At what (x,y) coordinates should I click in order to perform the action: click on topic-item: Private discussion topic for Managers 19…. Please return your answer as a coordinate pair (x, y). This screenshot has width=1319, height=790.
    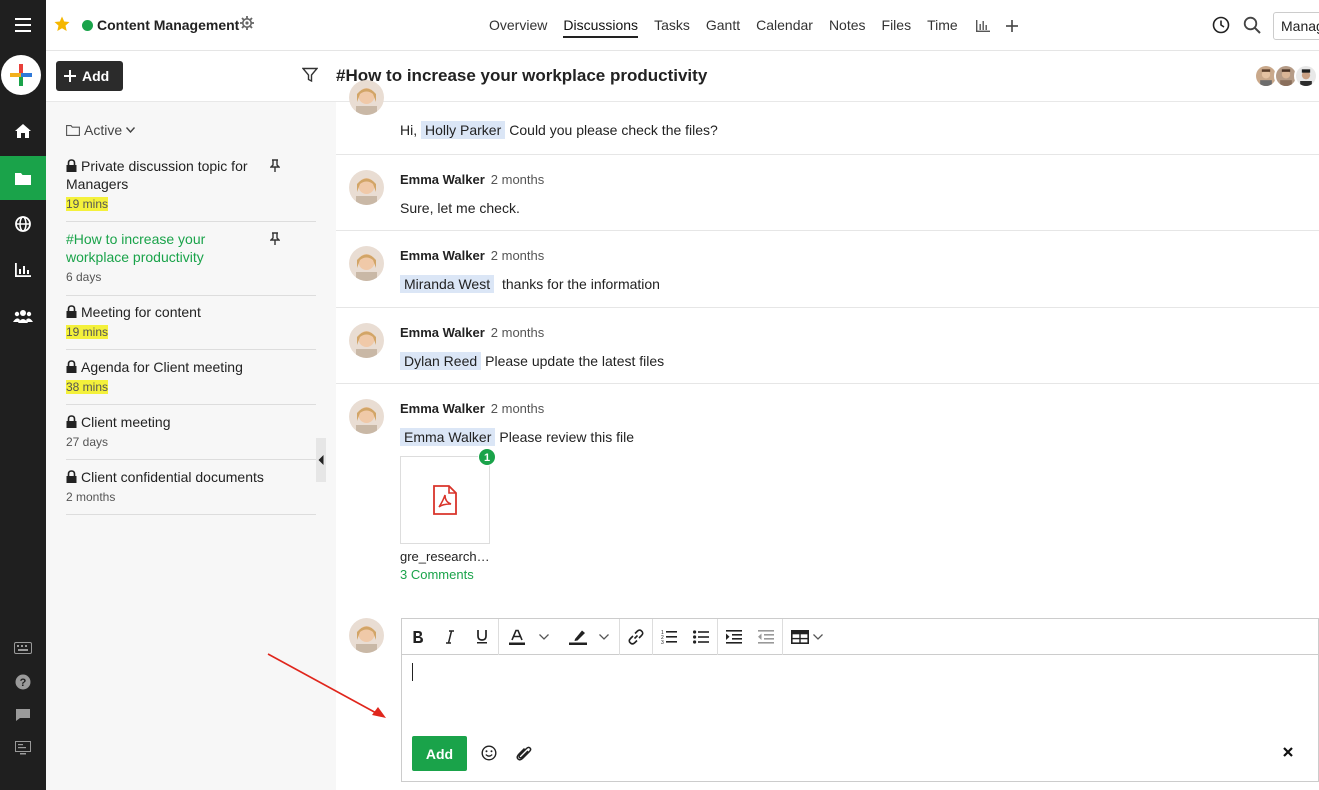
    Looking at the image, I should click on (191, 189).